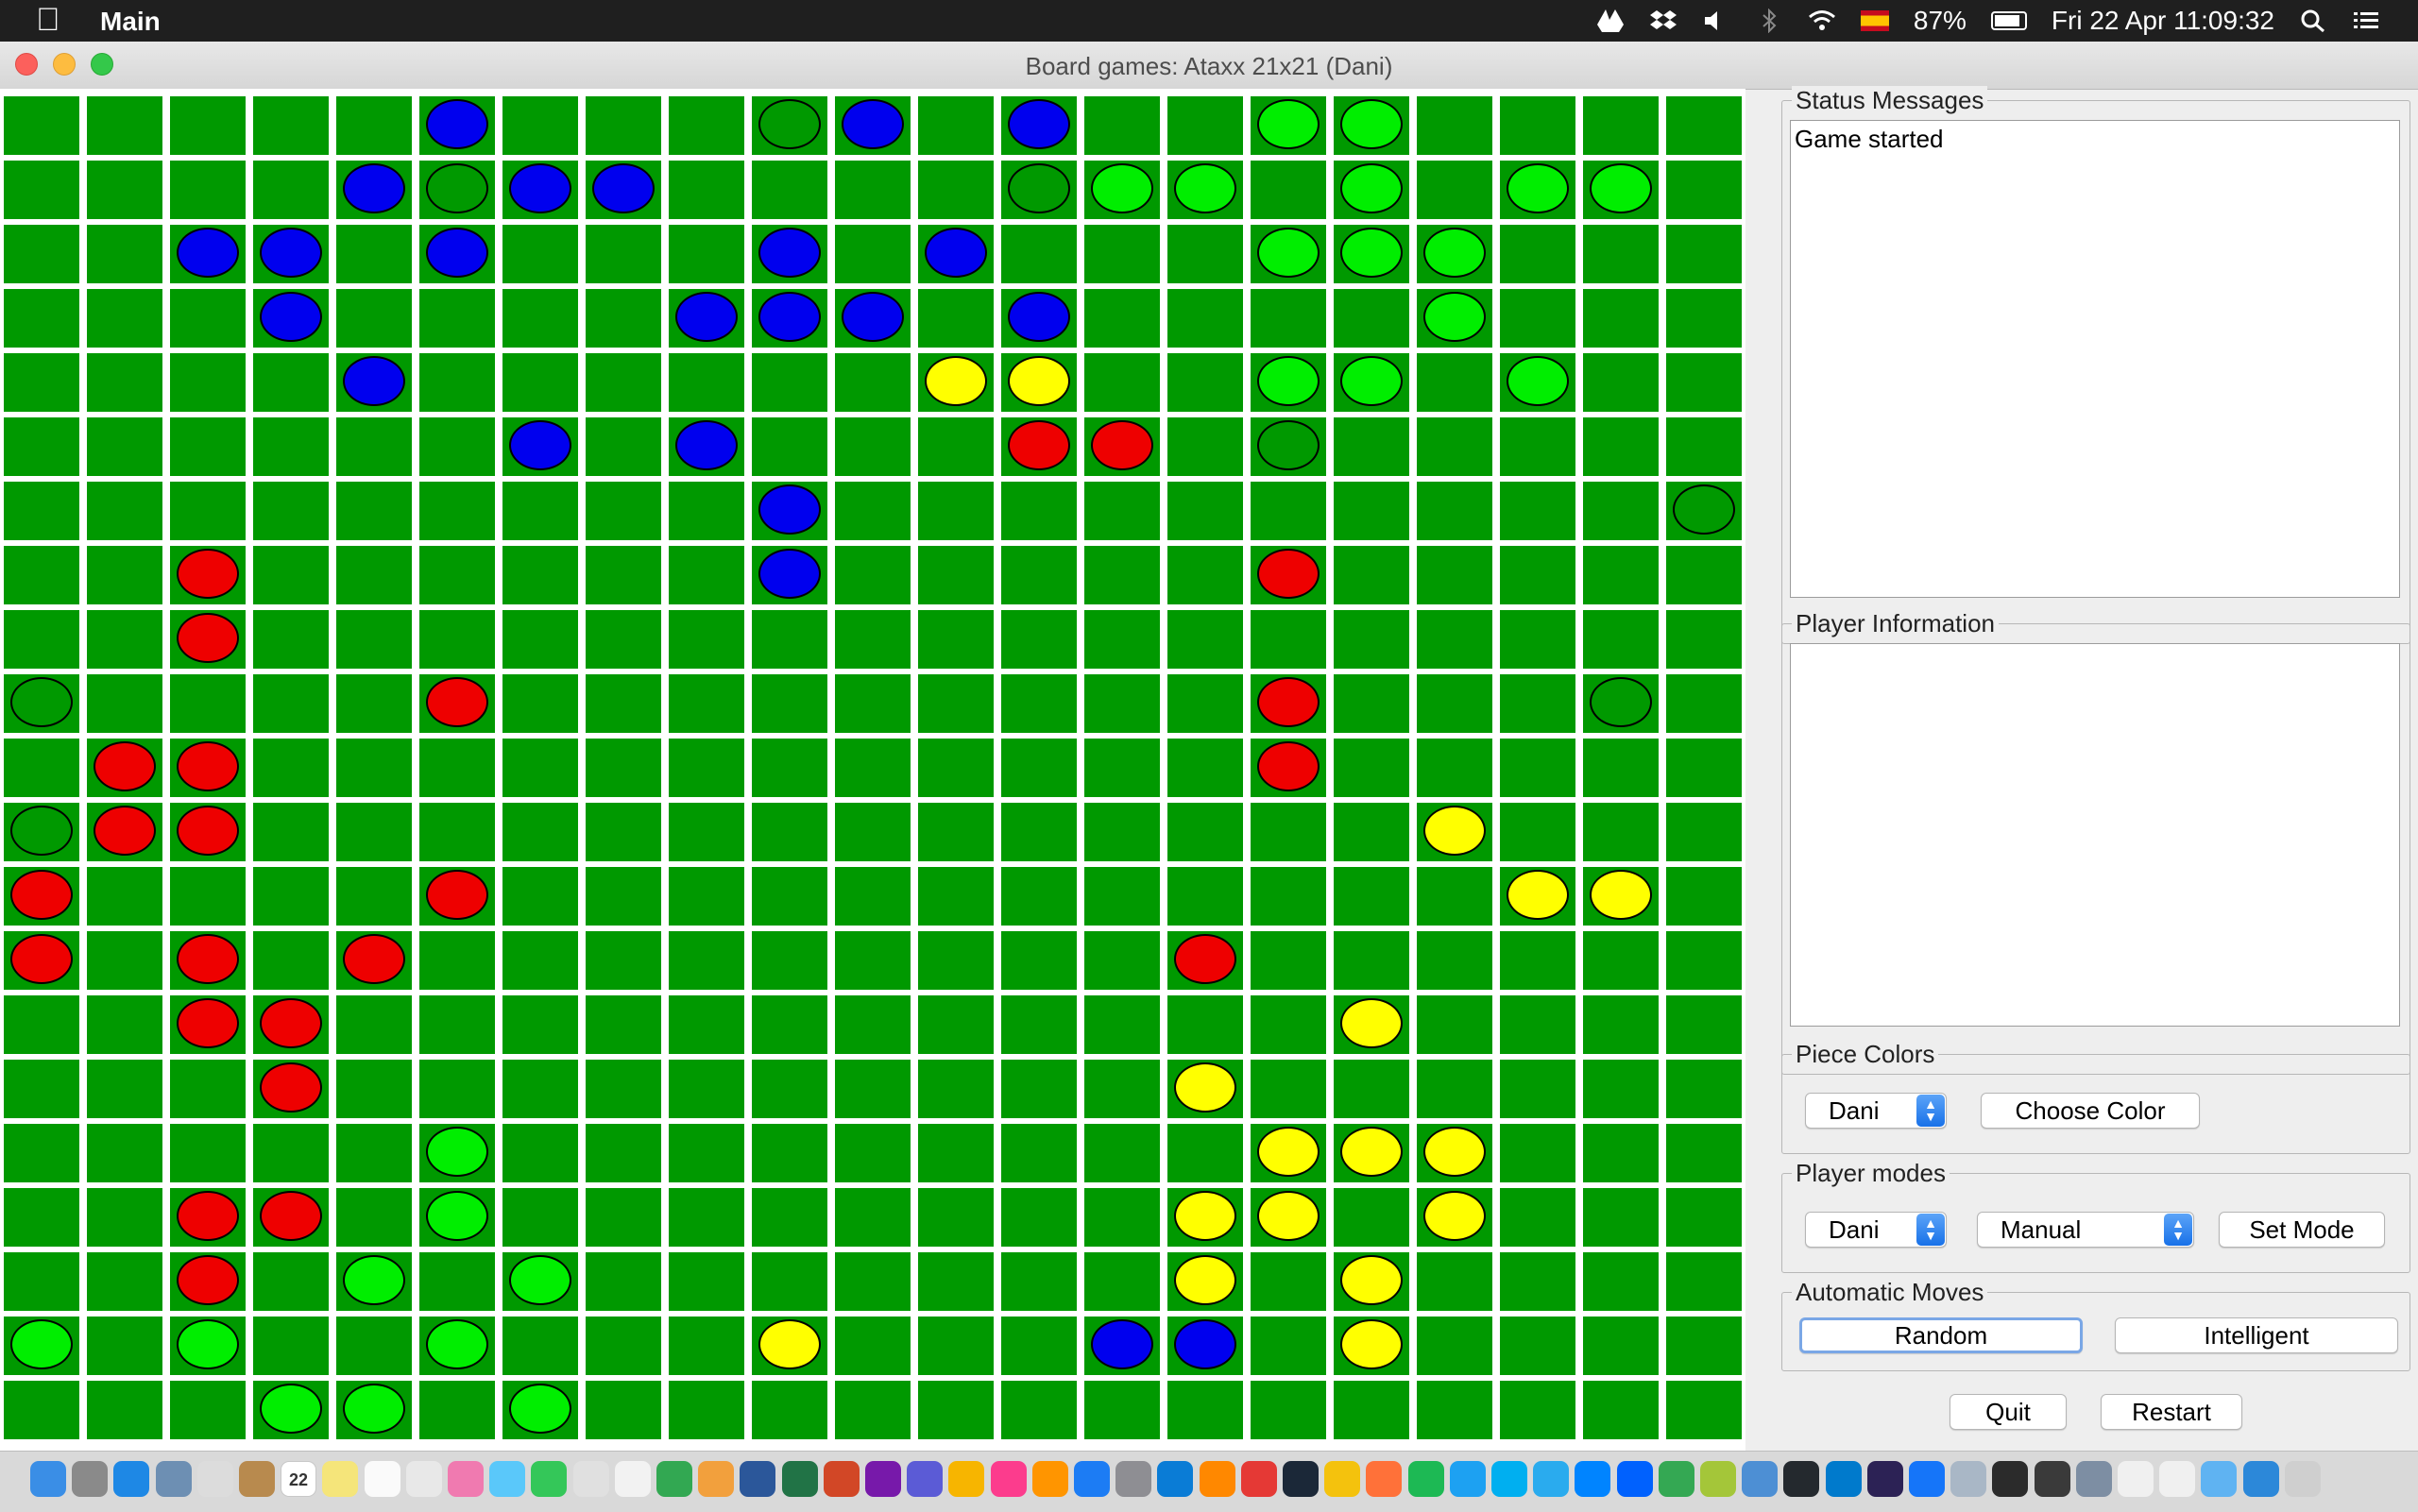 This screenshot has height=1512, width=2418. What do you see at coordinates (1716, 20) in the screenshot?
I see `volume-icon` at bounding box center [1716, 20].